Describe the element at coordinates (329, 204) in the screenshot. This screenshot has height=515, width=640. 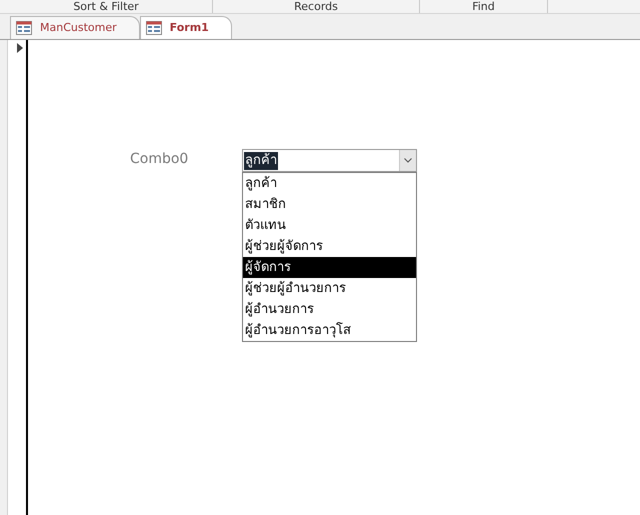
I see `dropdown-option: สมาชิก` at that location.